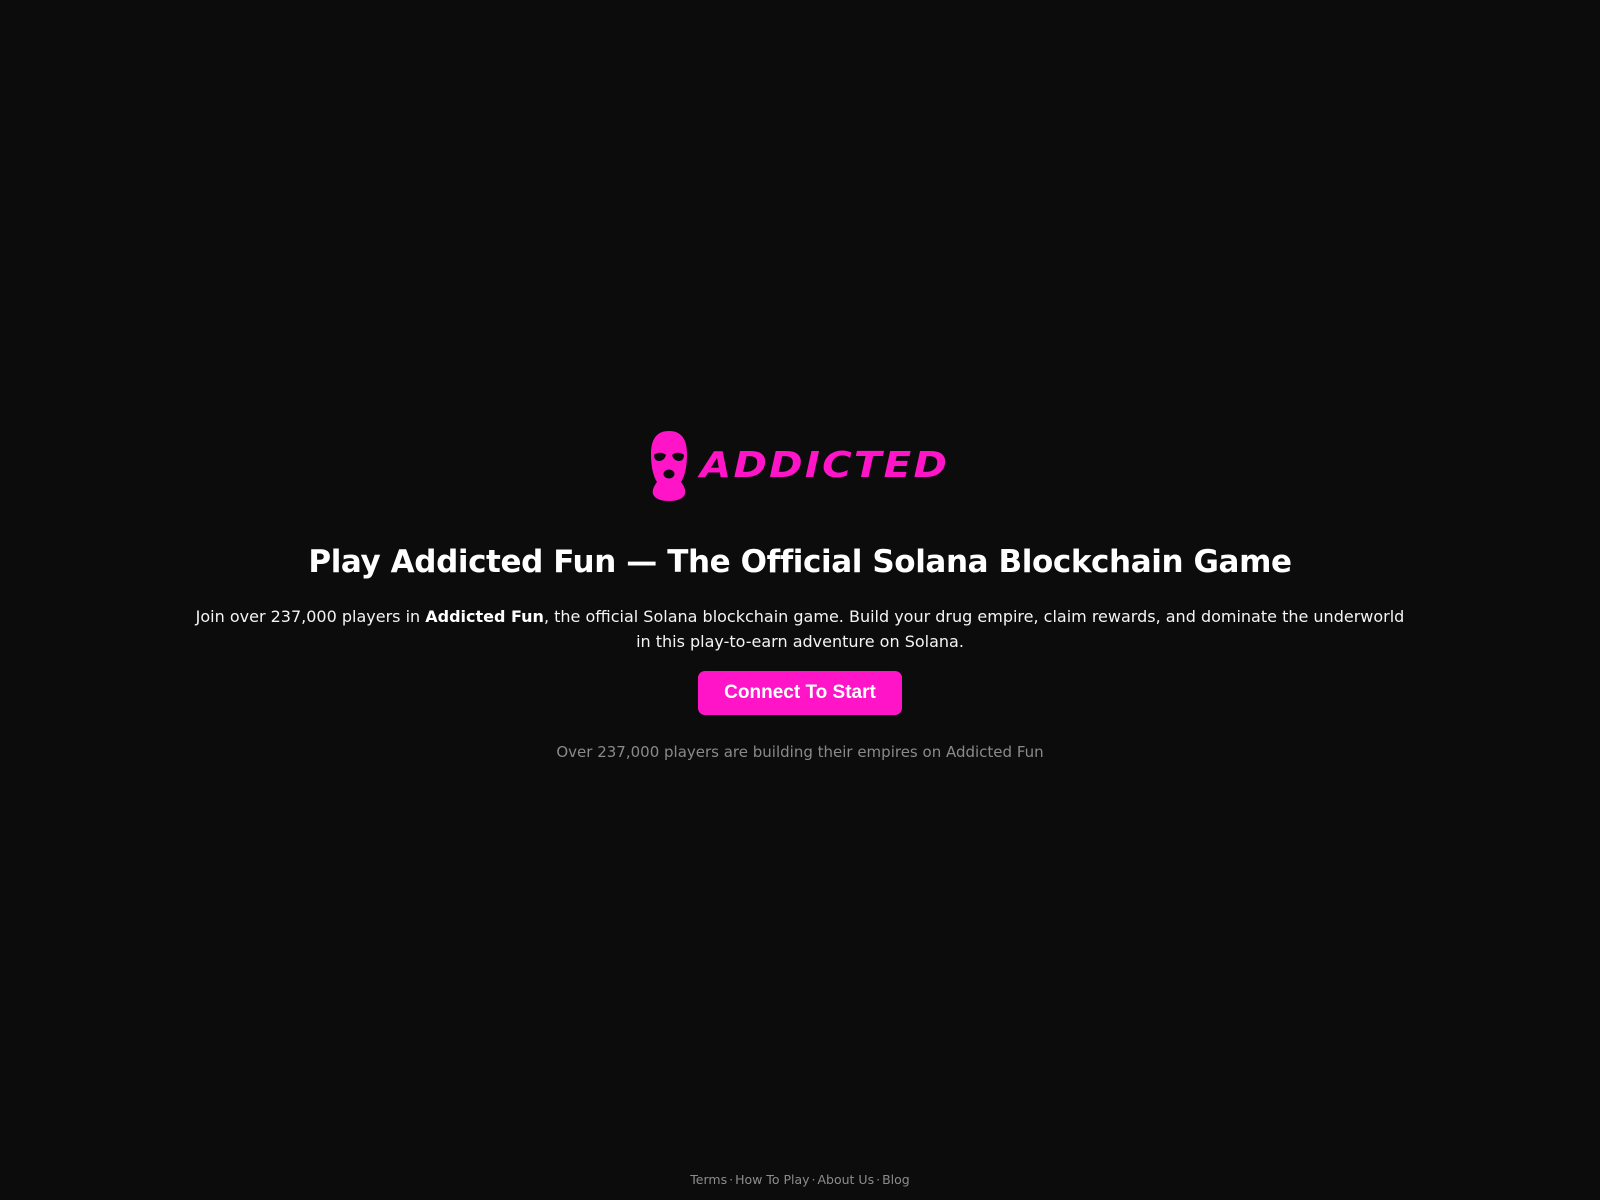 This screenshot has width=1600, height=1200. I want to click on description-game-name: Addicted Fun, so click(484, 616).